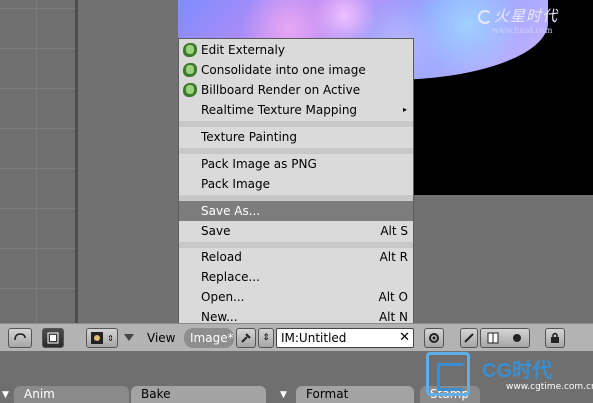 This screenshot has width=593, height=403. What do you see at coordinates (243, 50) in the screenshot?
I see `menu-item-label: Edit Externaly` at bounding box center [243, 50].